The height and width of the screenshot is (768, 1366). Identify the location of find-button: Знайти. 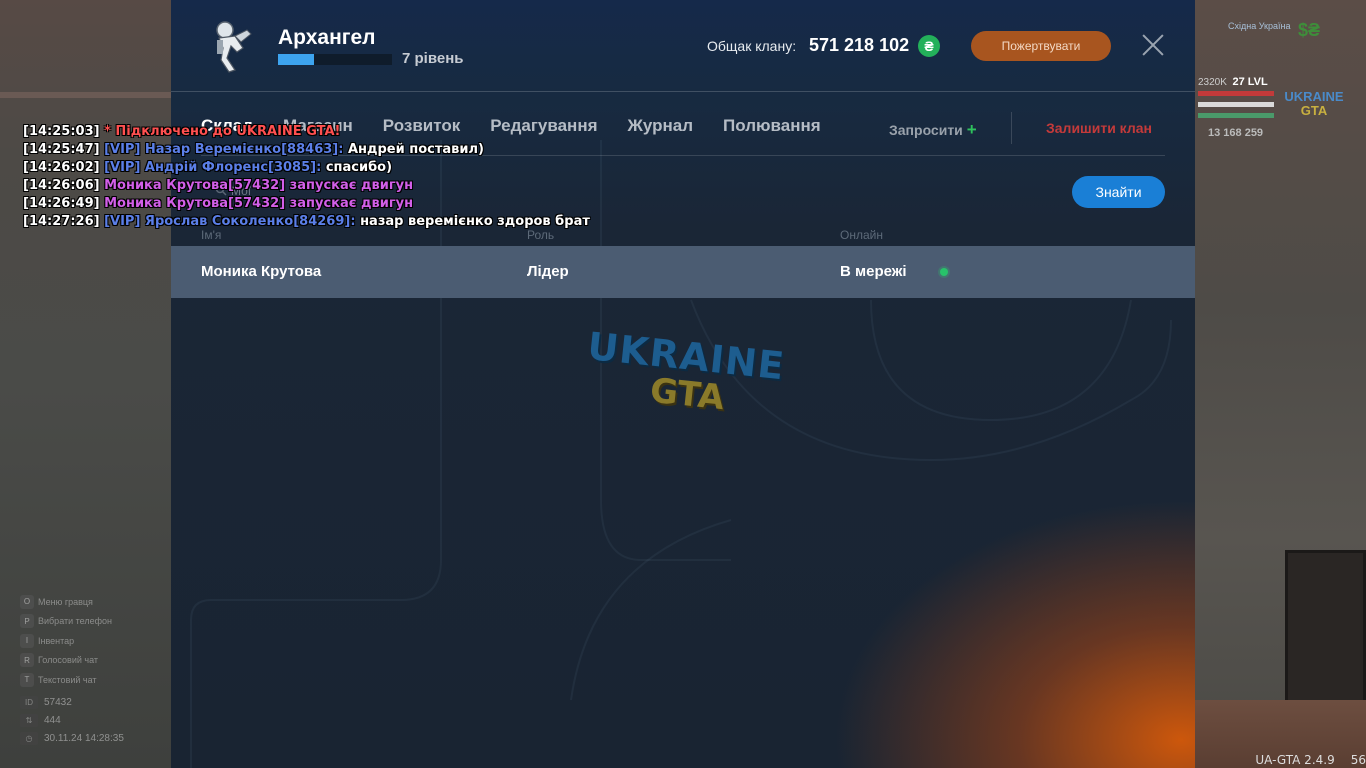
(1118, 192).